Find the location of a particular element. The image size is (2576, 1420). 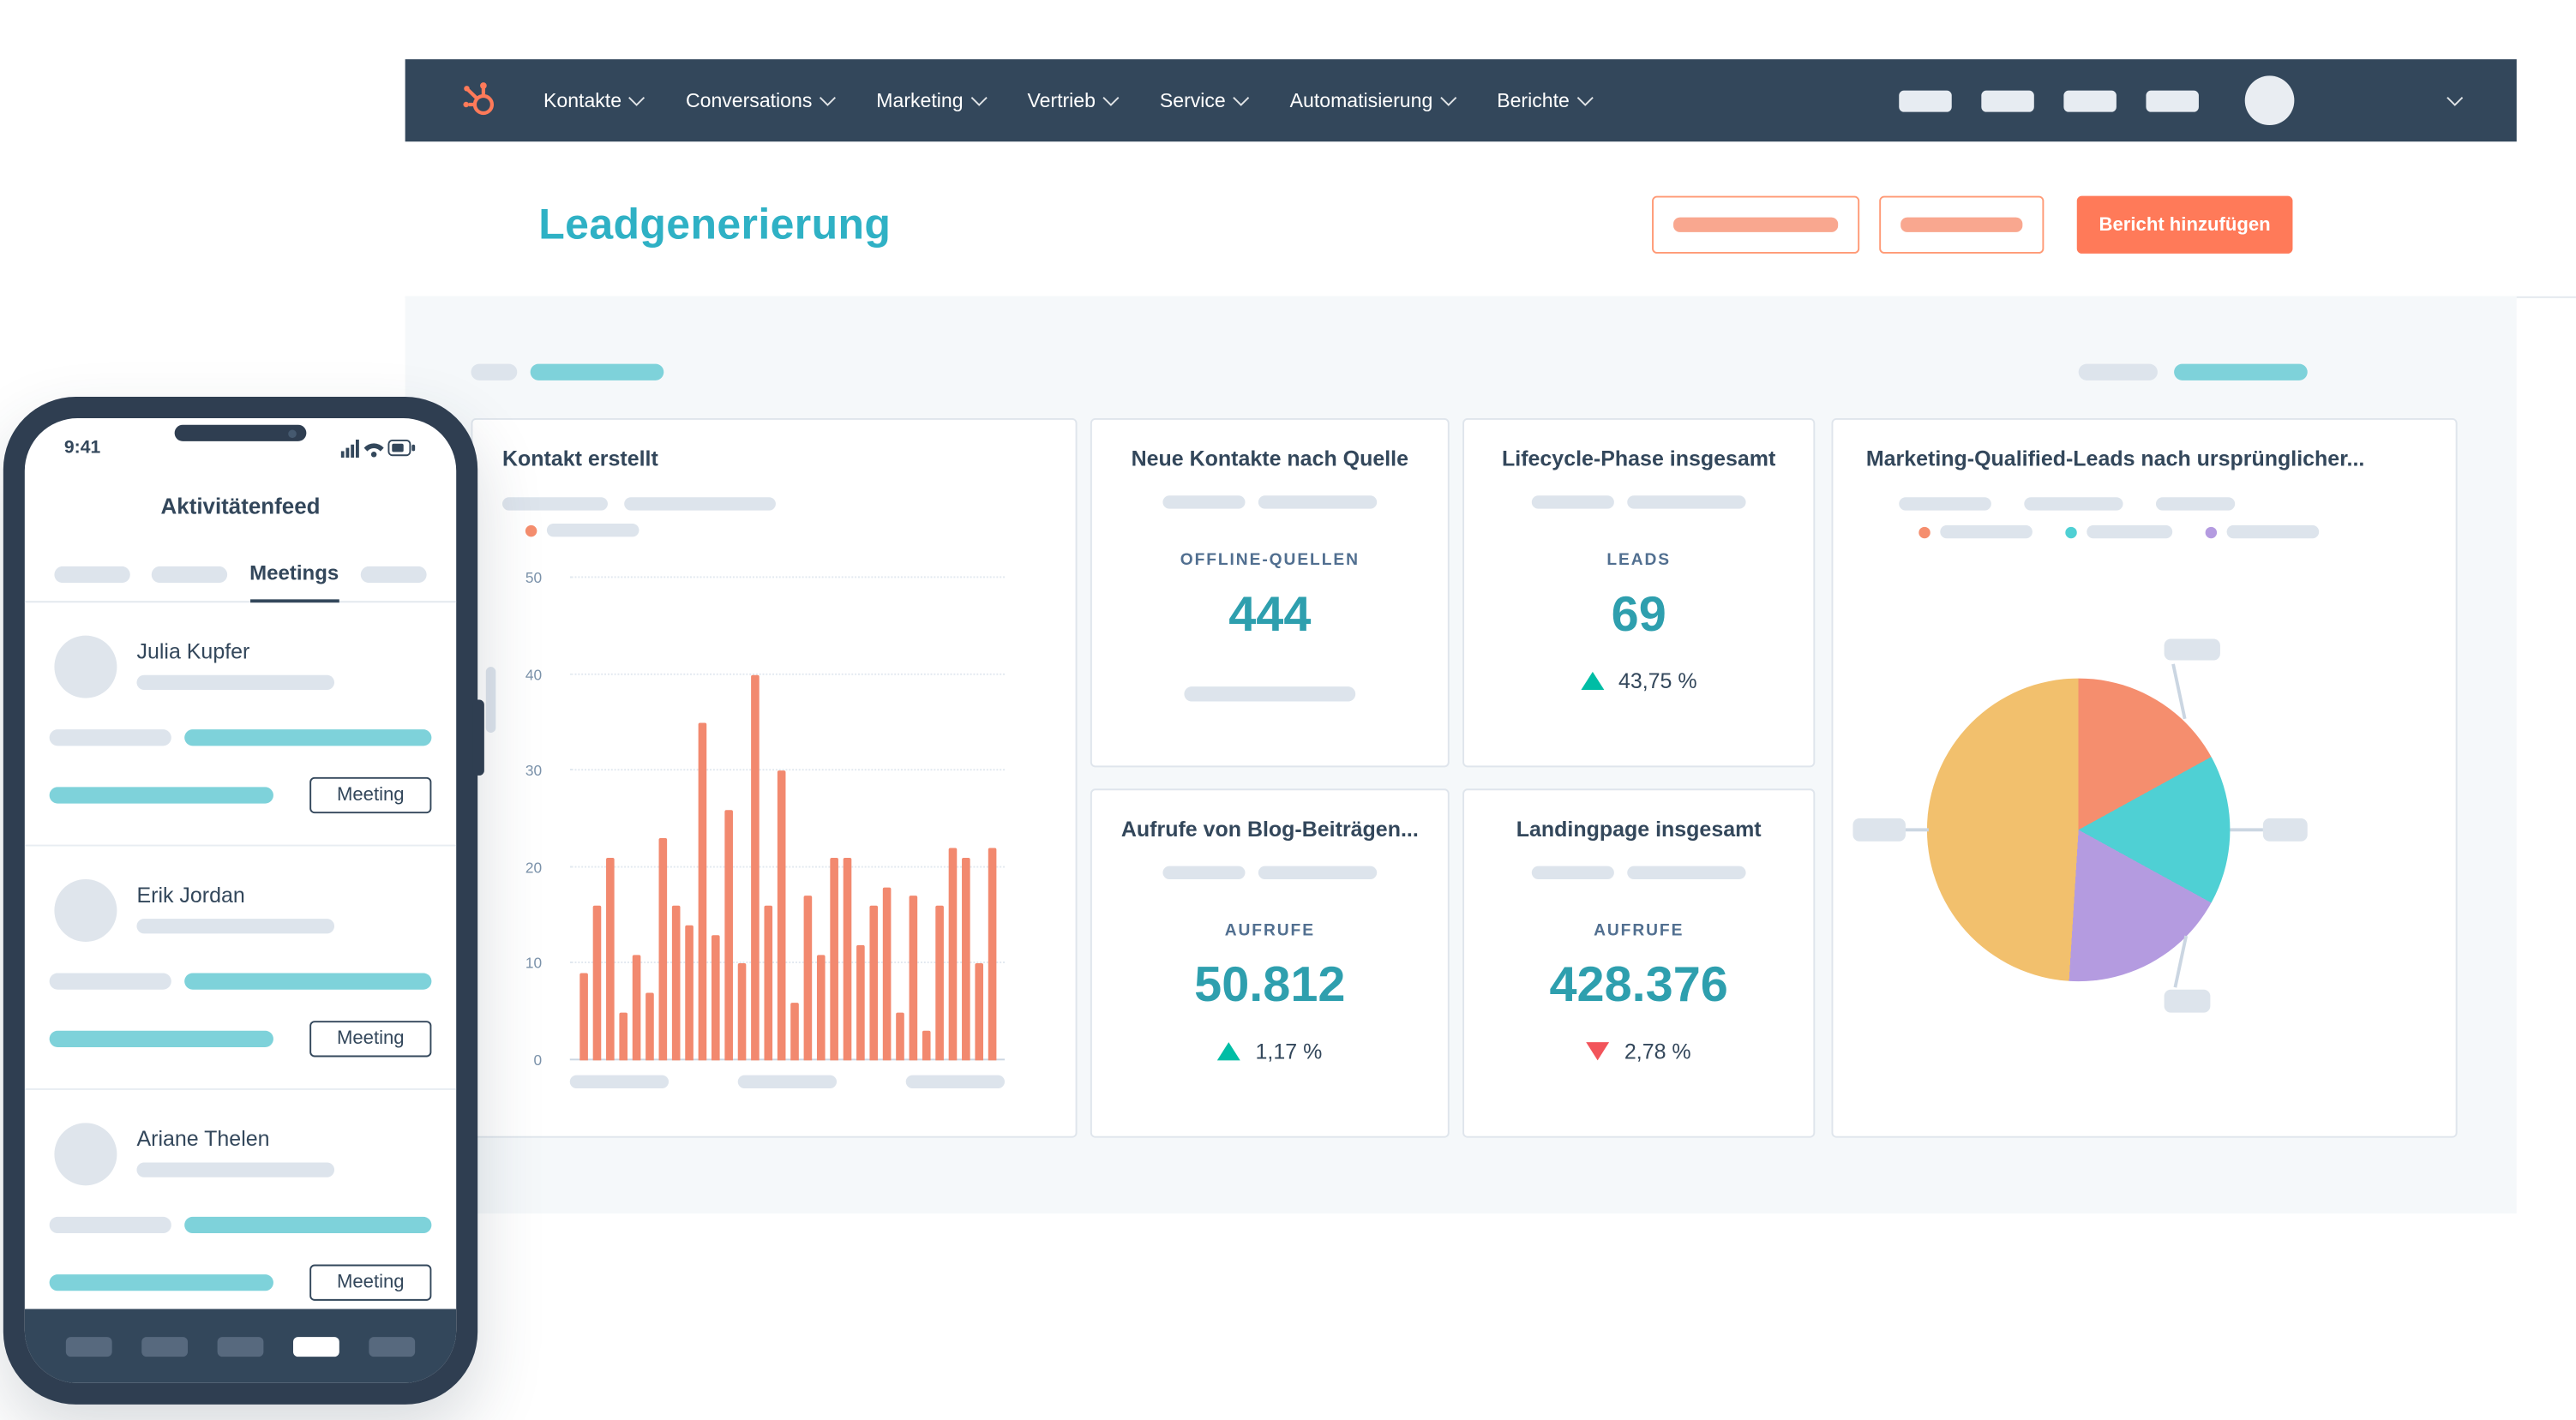

footer-placeholder is located at coordinates (1270, 694).